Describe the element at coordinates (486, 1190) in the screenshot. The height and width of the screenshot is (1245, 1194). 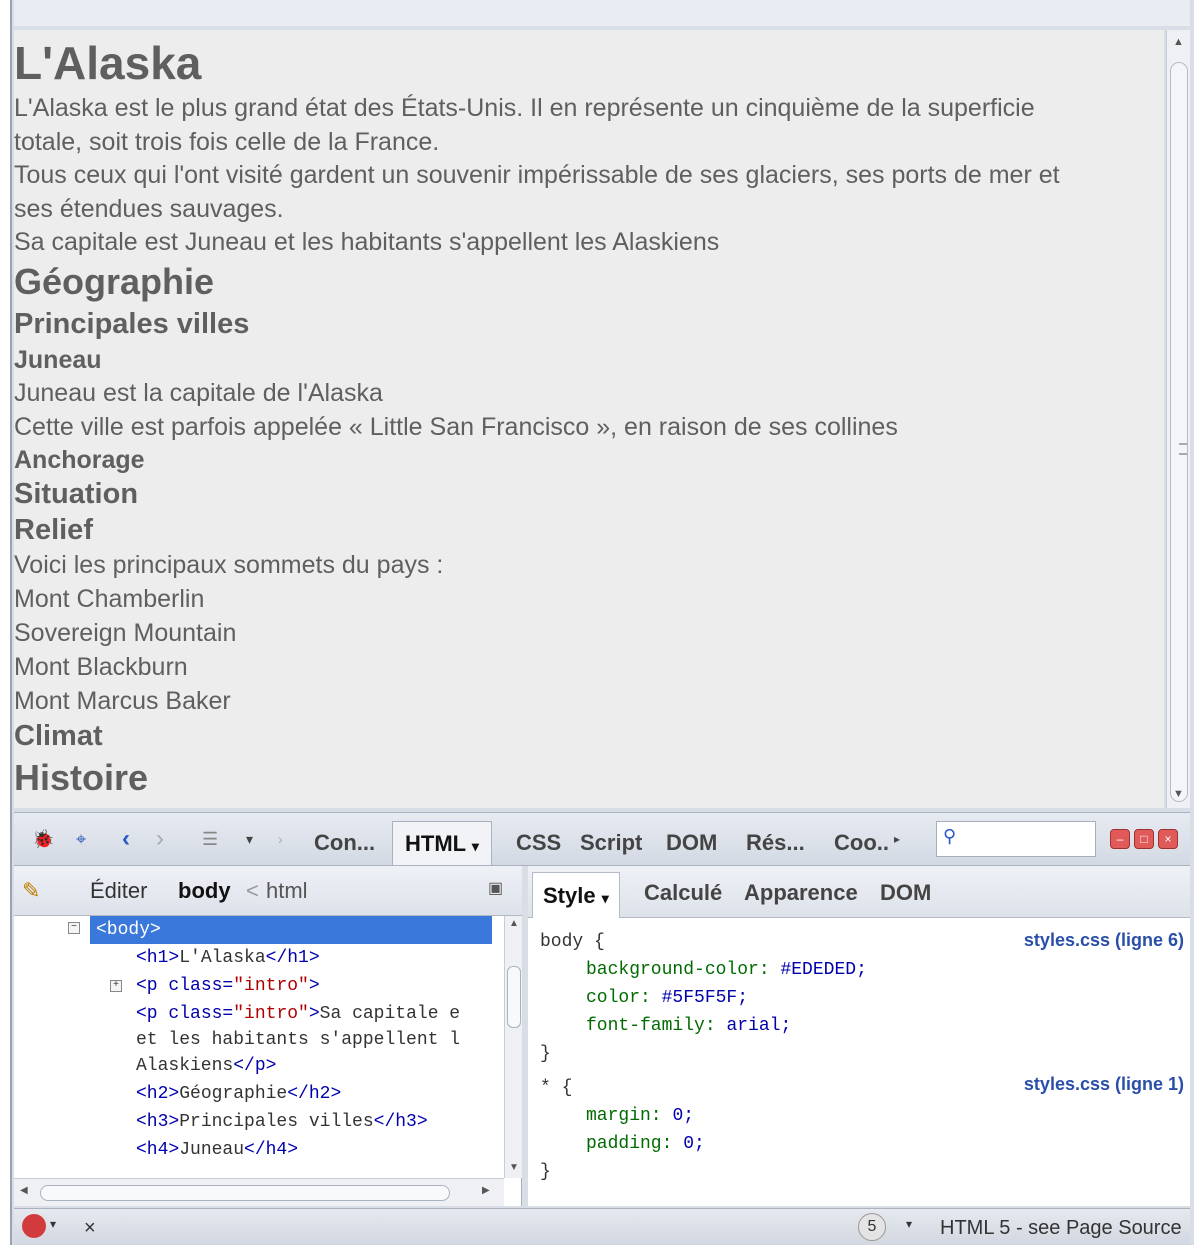
I see `scroll-right-arrow-icon: ▶` at that location.